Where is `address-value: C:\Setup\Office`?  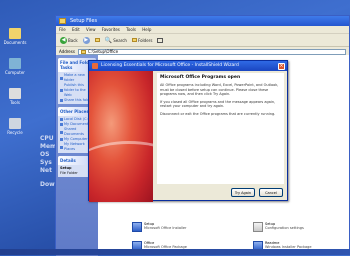 address-value: C:\Setup\Office is located at coordinates (103, 51).